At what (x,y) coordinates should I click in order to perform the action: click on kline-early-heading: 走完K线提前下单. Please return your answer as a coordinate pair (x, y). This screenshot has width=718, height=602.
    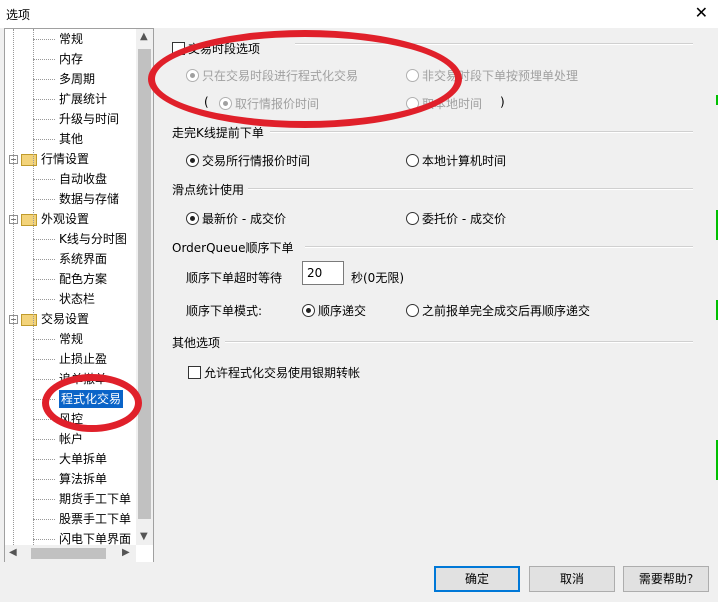
    Looking at the image, I should click on (218, 133).